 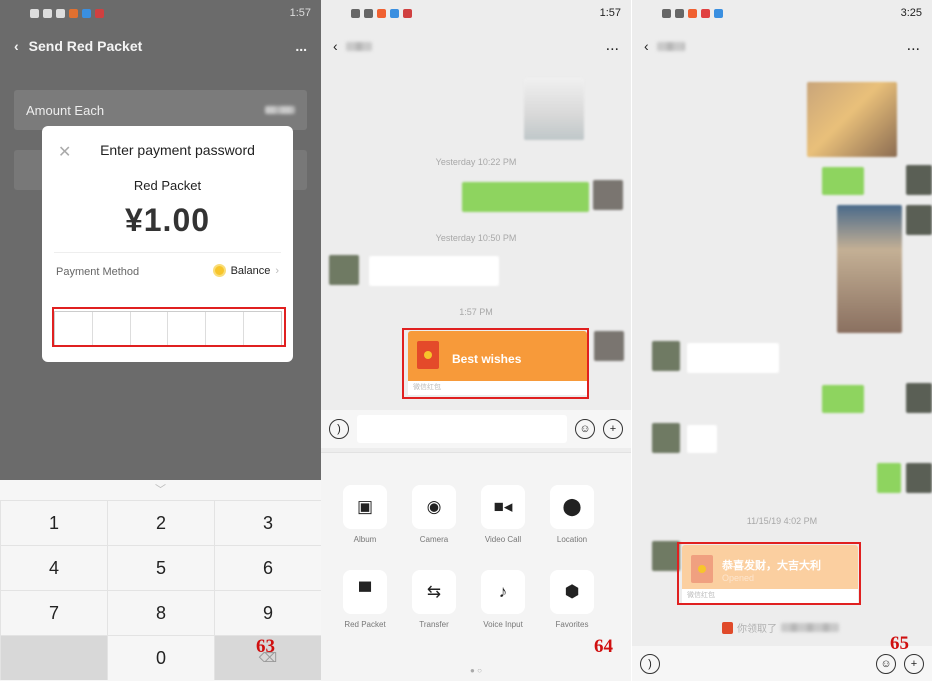 I want to click on red-packet-icon: ▀, so click(x=365, y=592).